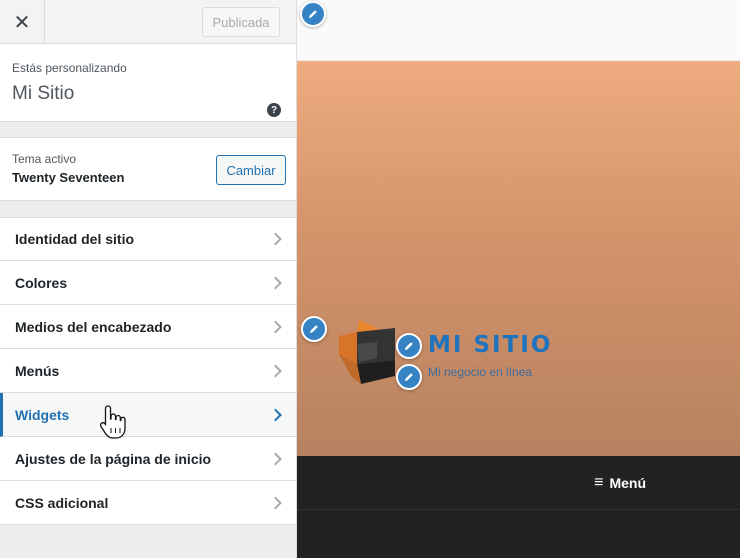  What do you see at coordinates (480, 372) in the screenshot?
I see `site-description: Mi negocio en línea` at bounding box center [480, 372].